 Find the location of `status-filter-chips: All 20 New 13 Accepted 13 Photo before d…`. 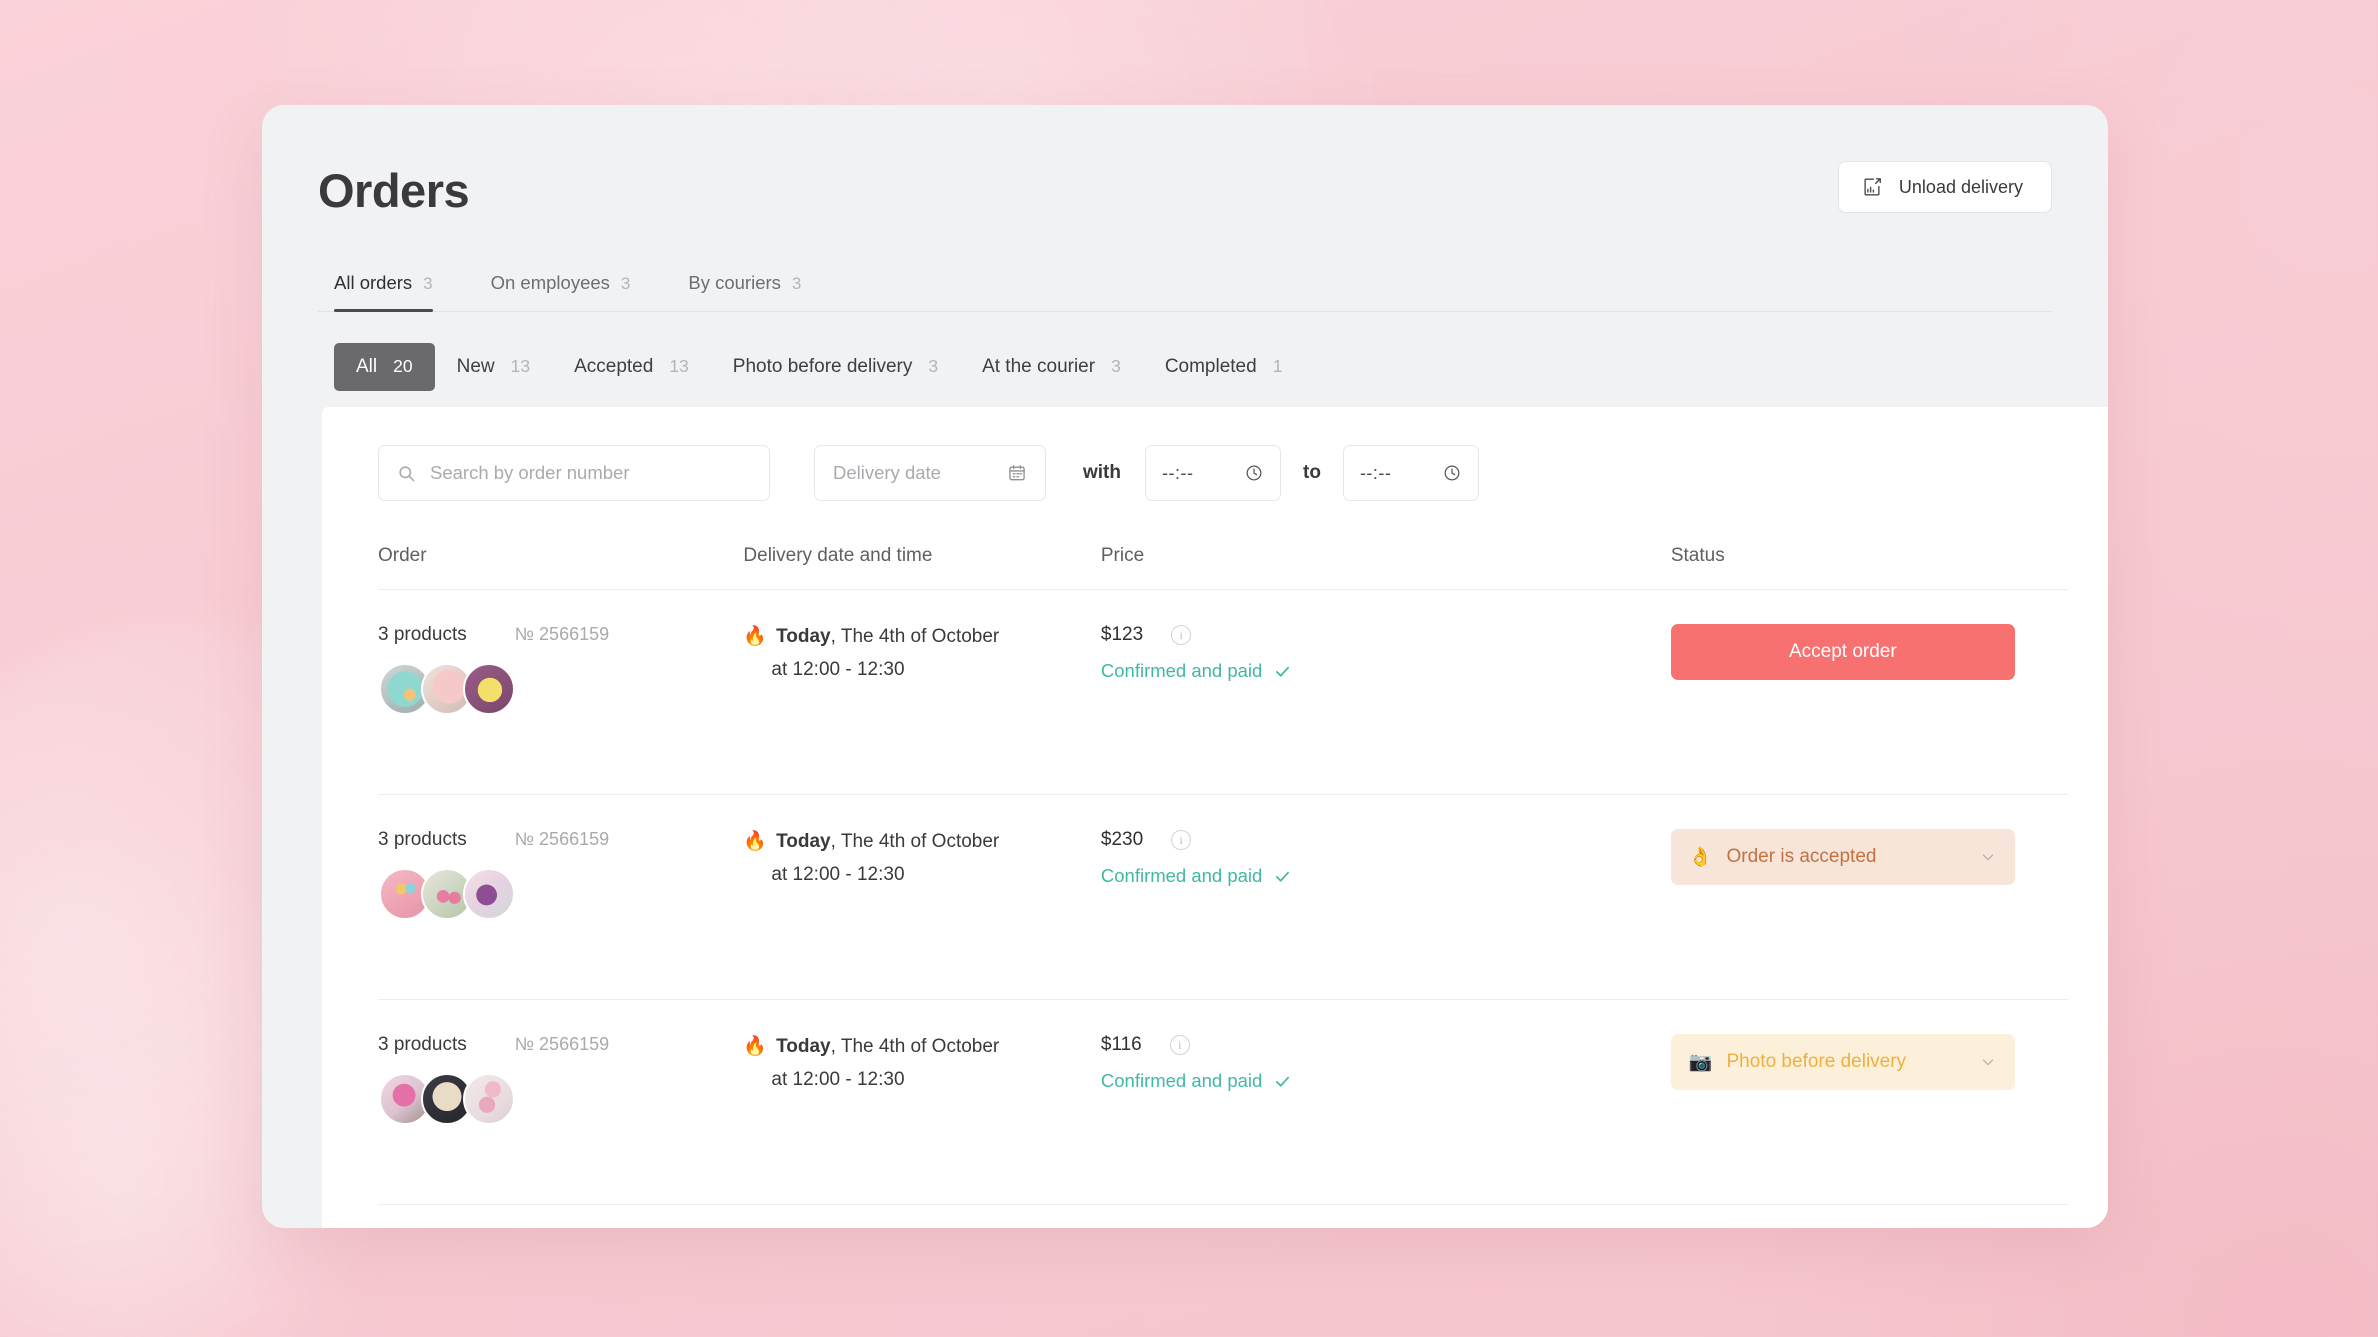

status-filter-chips: All 20 New 13 Accepted 13 Photo before d… is located at coordinates (1185, 367).